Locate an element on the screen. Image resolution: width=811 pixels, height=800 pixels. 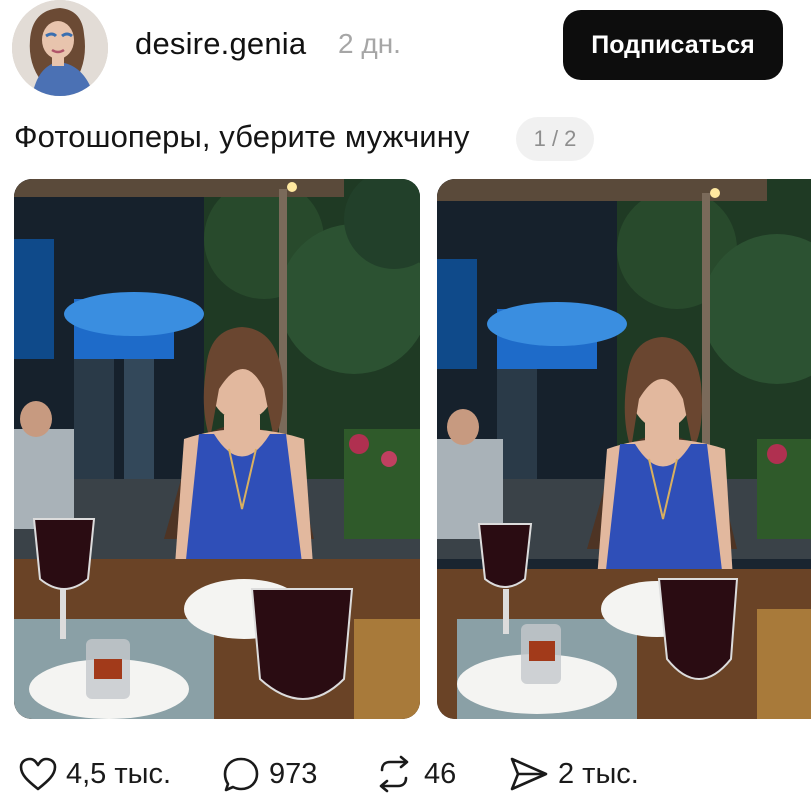
repost-icon is located at coordinates (394, 774).